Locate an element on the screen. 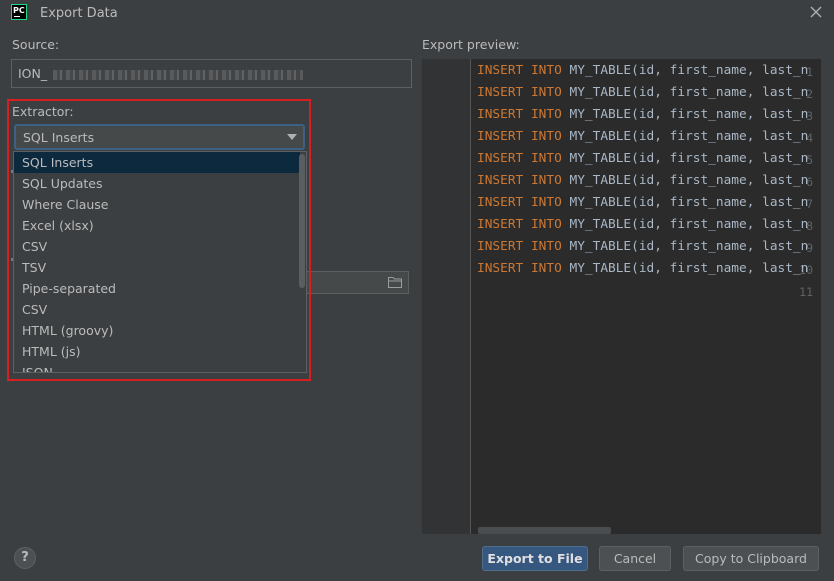 The width and height of the screenshot is (834, 581). line-number: 11 is located at coordinates (806, 292).